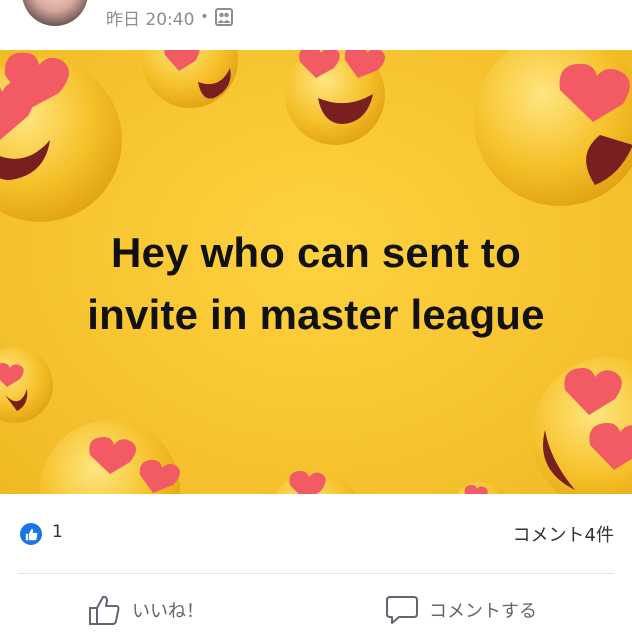 Image resolution: width=632 pixels, height=640 pixels. What do you see at coordinates (31, 534) in the screenshot?
I see `like-reaction-icon` at bounding box center [31, 534].